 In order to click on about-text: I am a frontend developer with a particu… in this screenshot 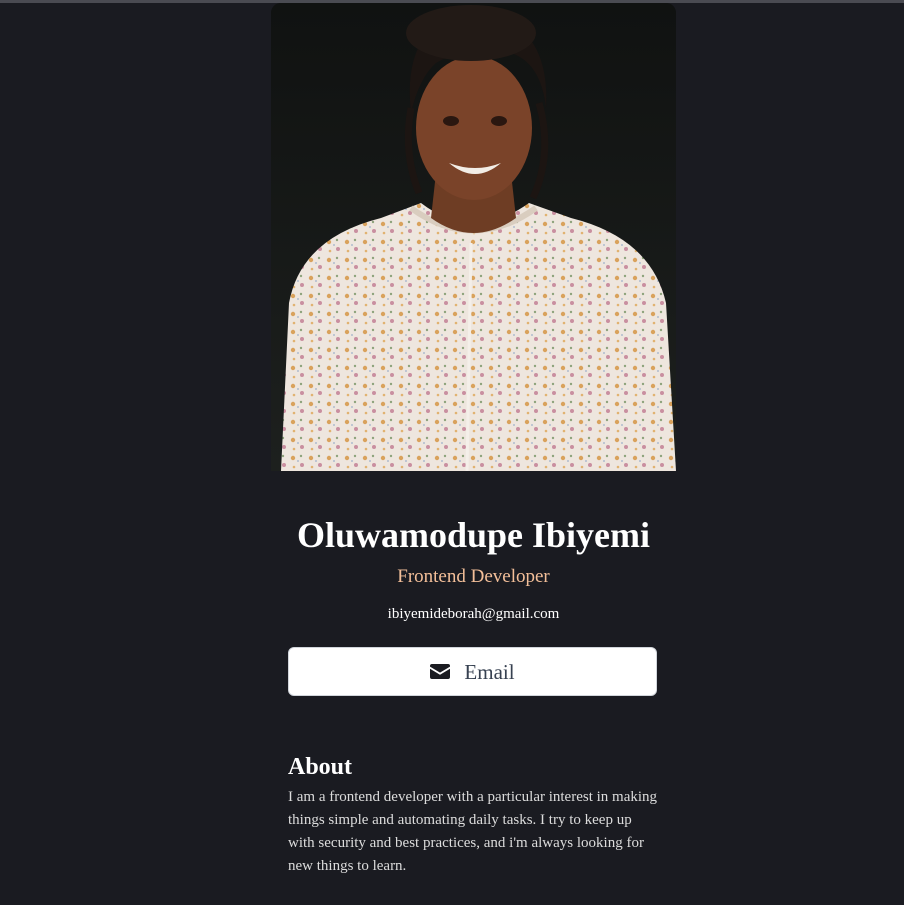, I will do `click(473, 831)`.